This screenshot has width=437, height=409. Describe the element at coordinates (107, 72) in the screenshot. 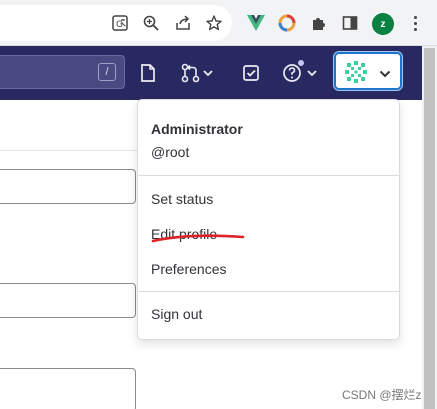

I see `search-shortcut-key: /` at that location.